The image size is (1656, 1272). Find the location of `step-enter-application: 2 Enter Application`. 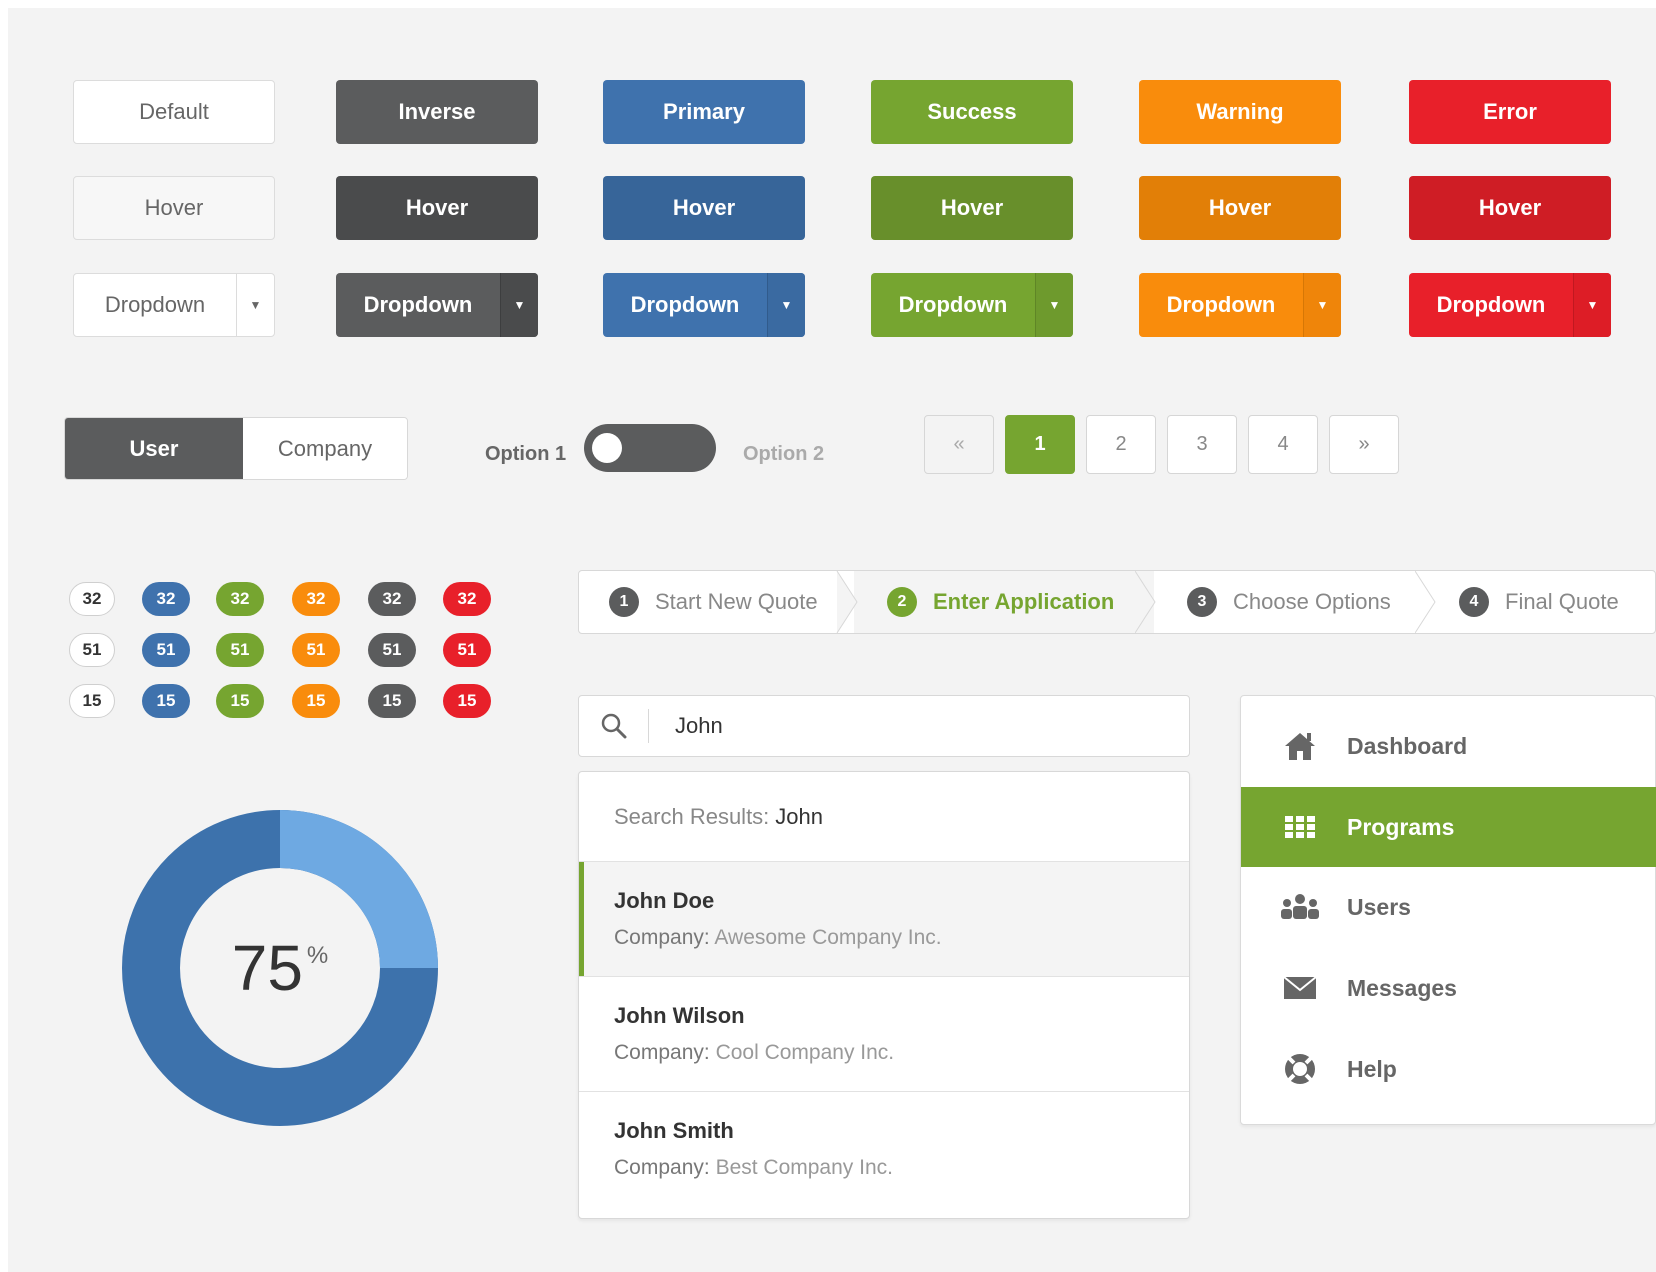

step-enter-application: 2 Enter Application is located at coordinates (1000, 602).